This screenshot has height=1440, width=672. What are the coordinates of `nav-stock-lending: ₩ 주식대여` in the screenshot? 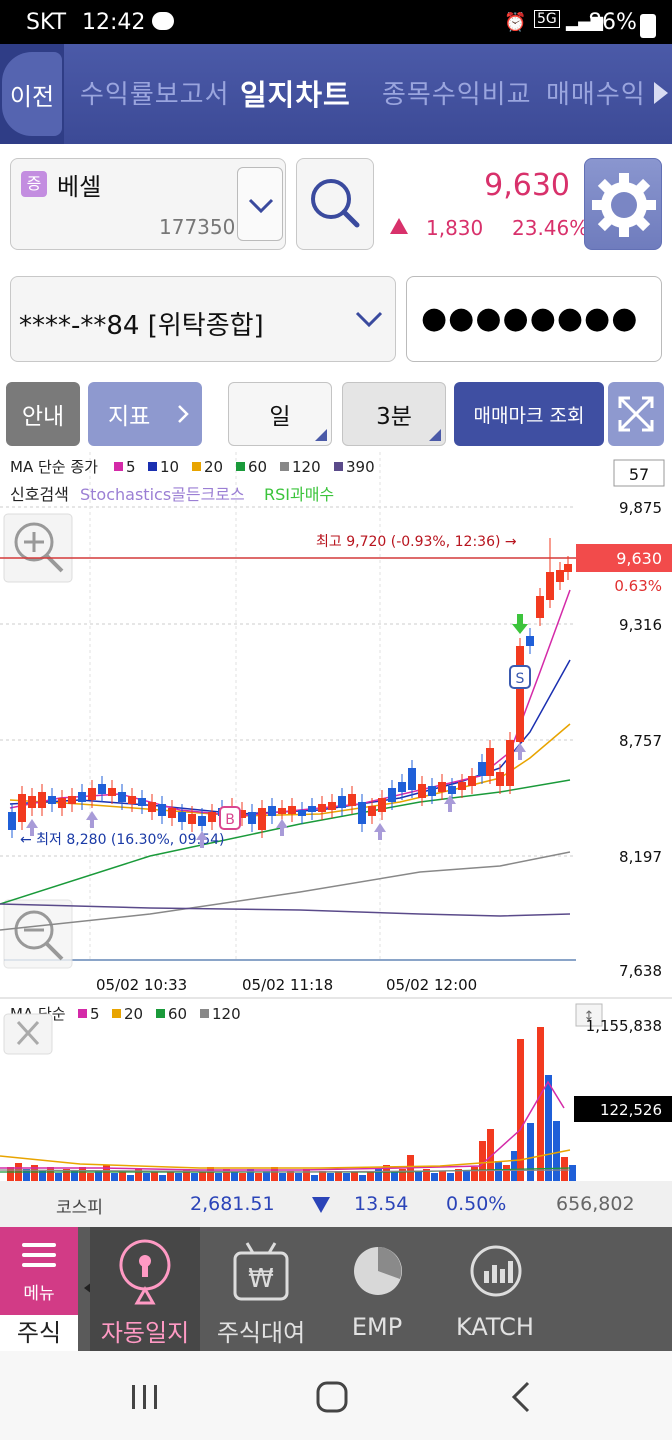 It's located at (261, 1289).